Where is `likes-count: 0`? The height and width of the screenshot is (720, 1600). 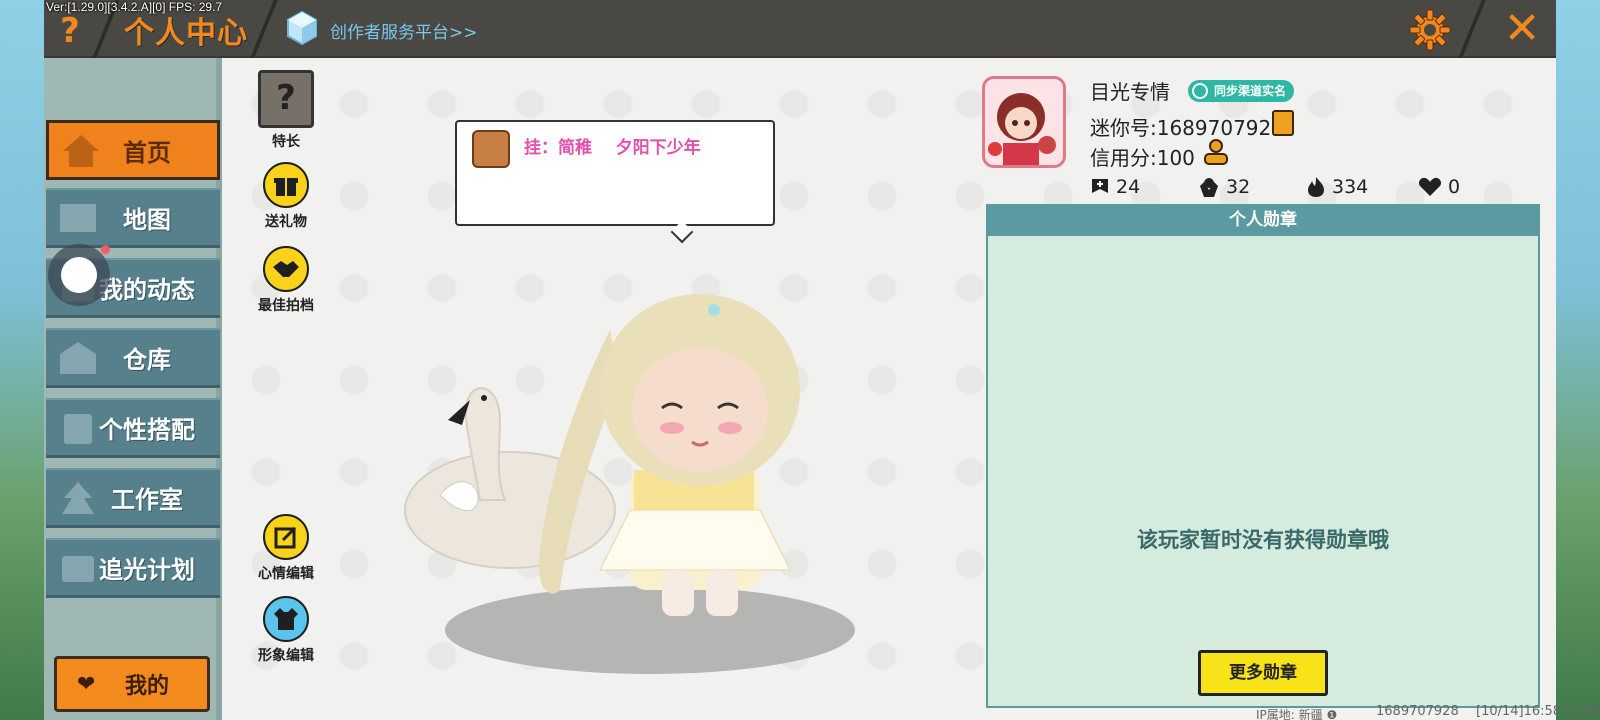 likes-count: 0 is located at coordinates (1454, 187).